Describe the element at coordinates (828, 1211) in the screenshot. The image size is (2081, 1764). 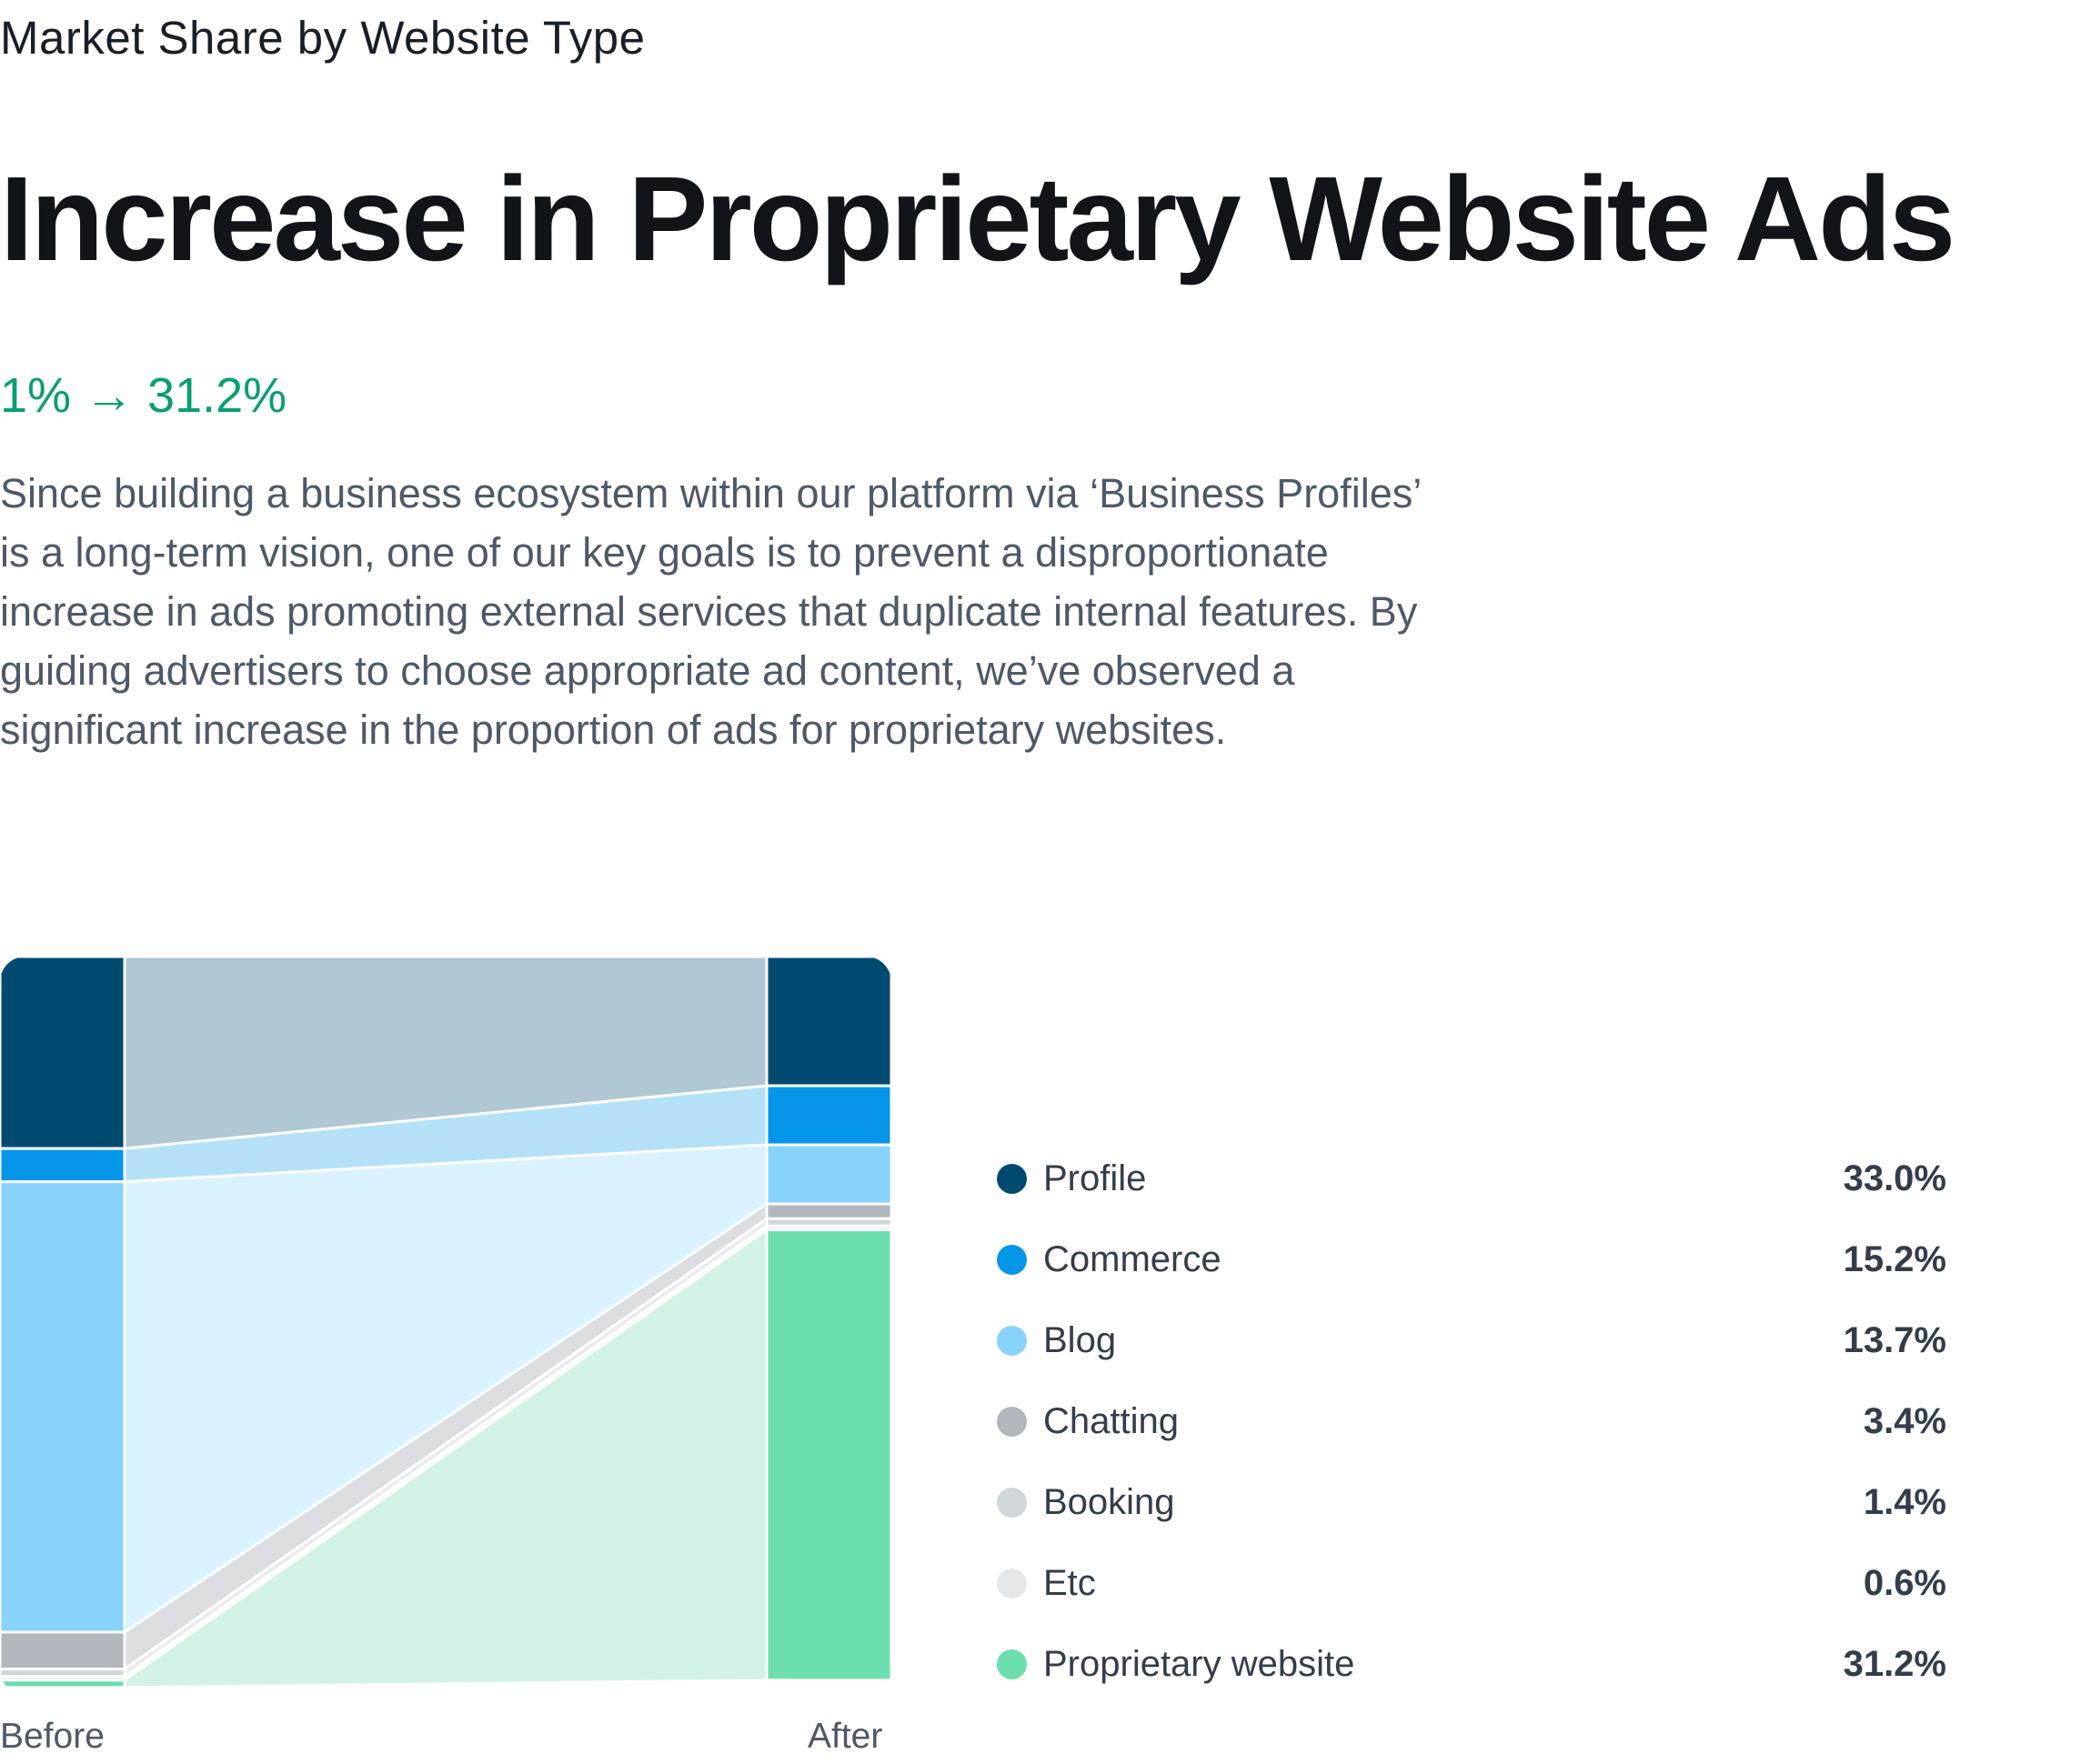
I see `bar-after-chatting` at that location.